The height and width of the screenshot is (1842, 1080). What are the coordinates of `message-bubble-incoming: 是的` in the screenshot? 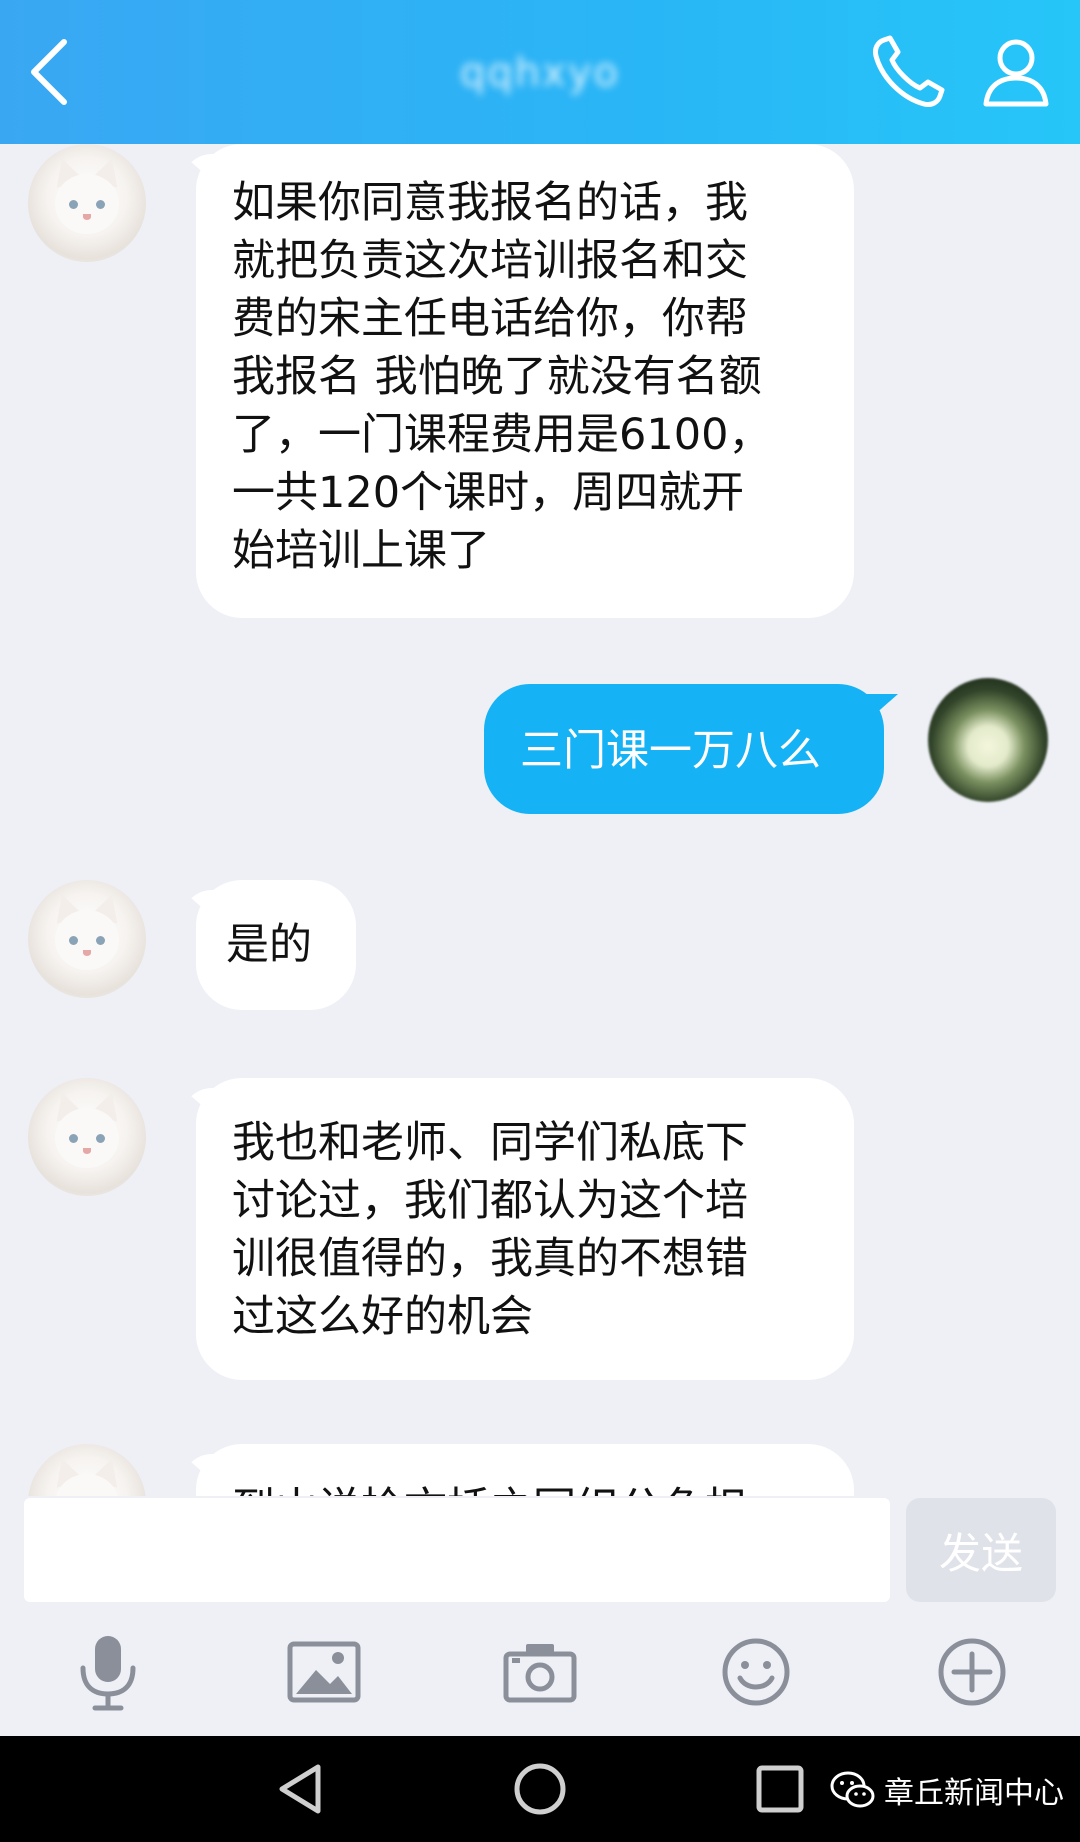 It's located at (276, 945).